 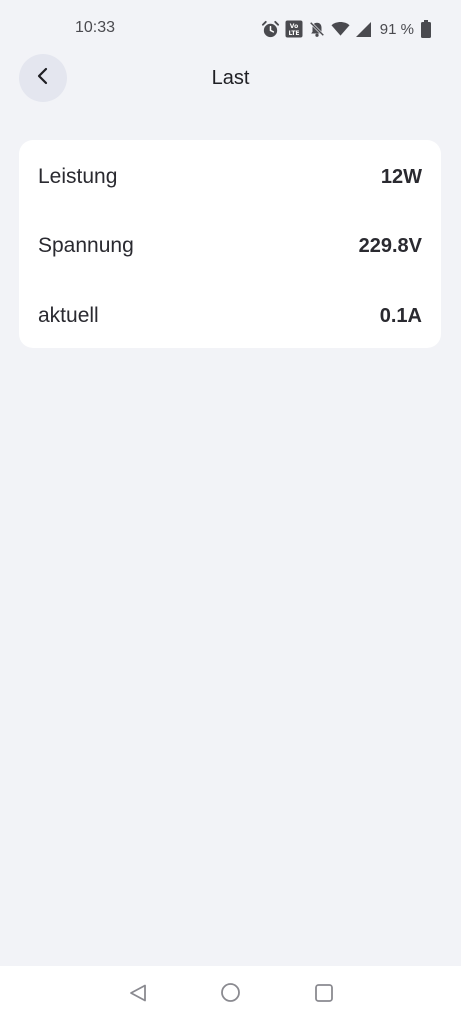 I want to click on reading-row-current: aktuell 0.1A, so click(x=230, y=316).